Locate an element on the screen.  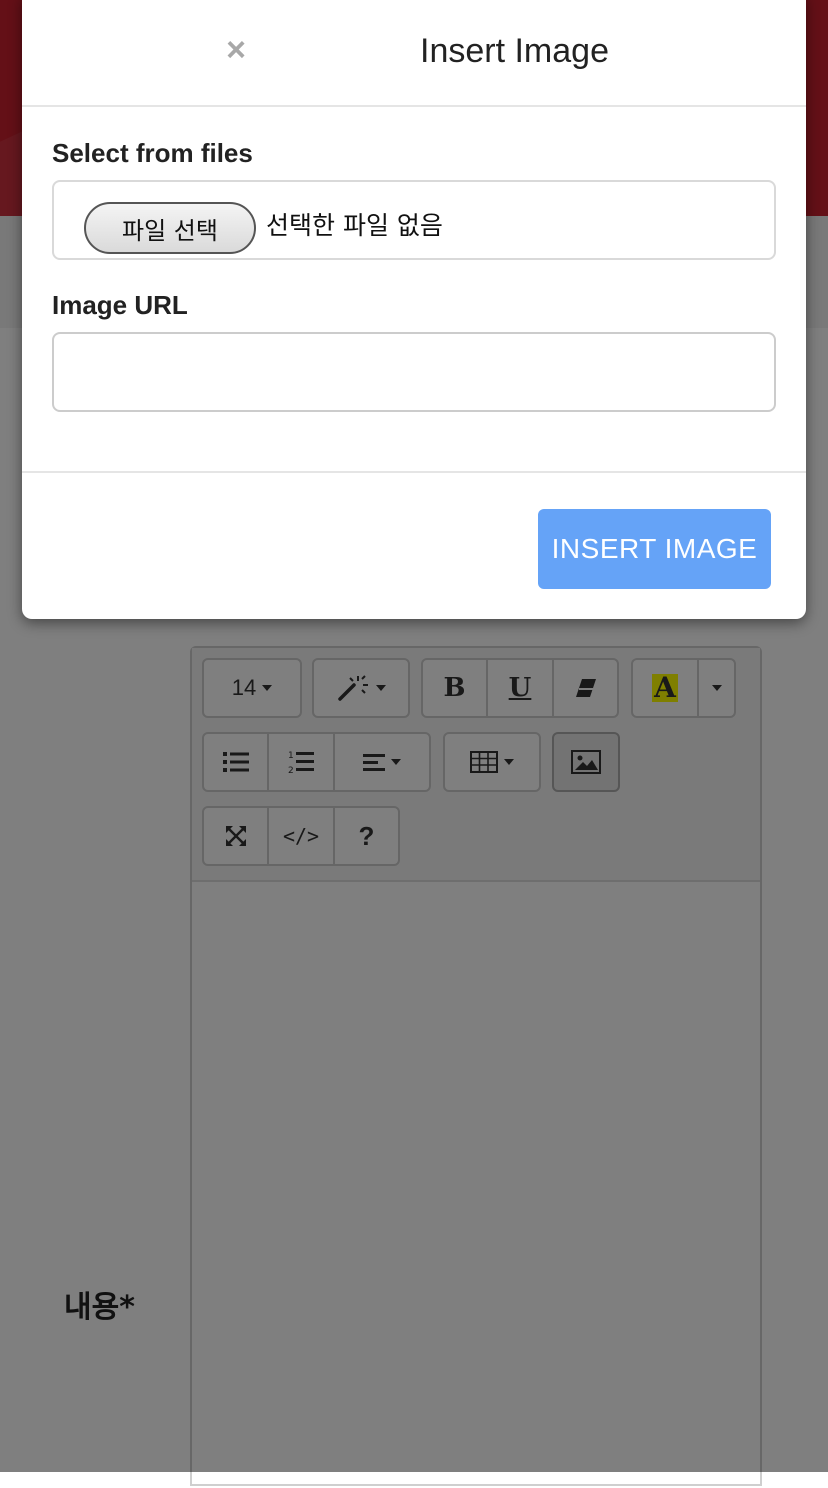
dialog-footer: INSERT IMAGE is located at coordinates (414, 545).